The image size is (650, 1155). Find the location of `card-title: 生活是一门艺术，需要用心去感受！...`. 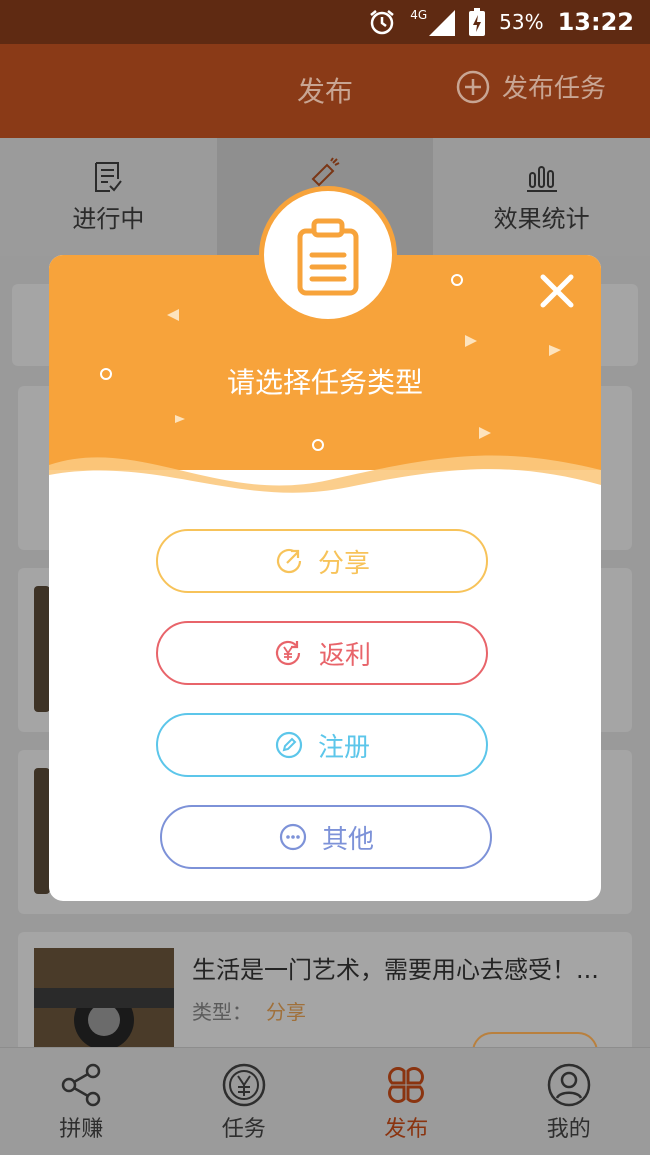

card-title: 生活是一门艺术，需要用心去感受！... is located at coordinates (395, 970).